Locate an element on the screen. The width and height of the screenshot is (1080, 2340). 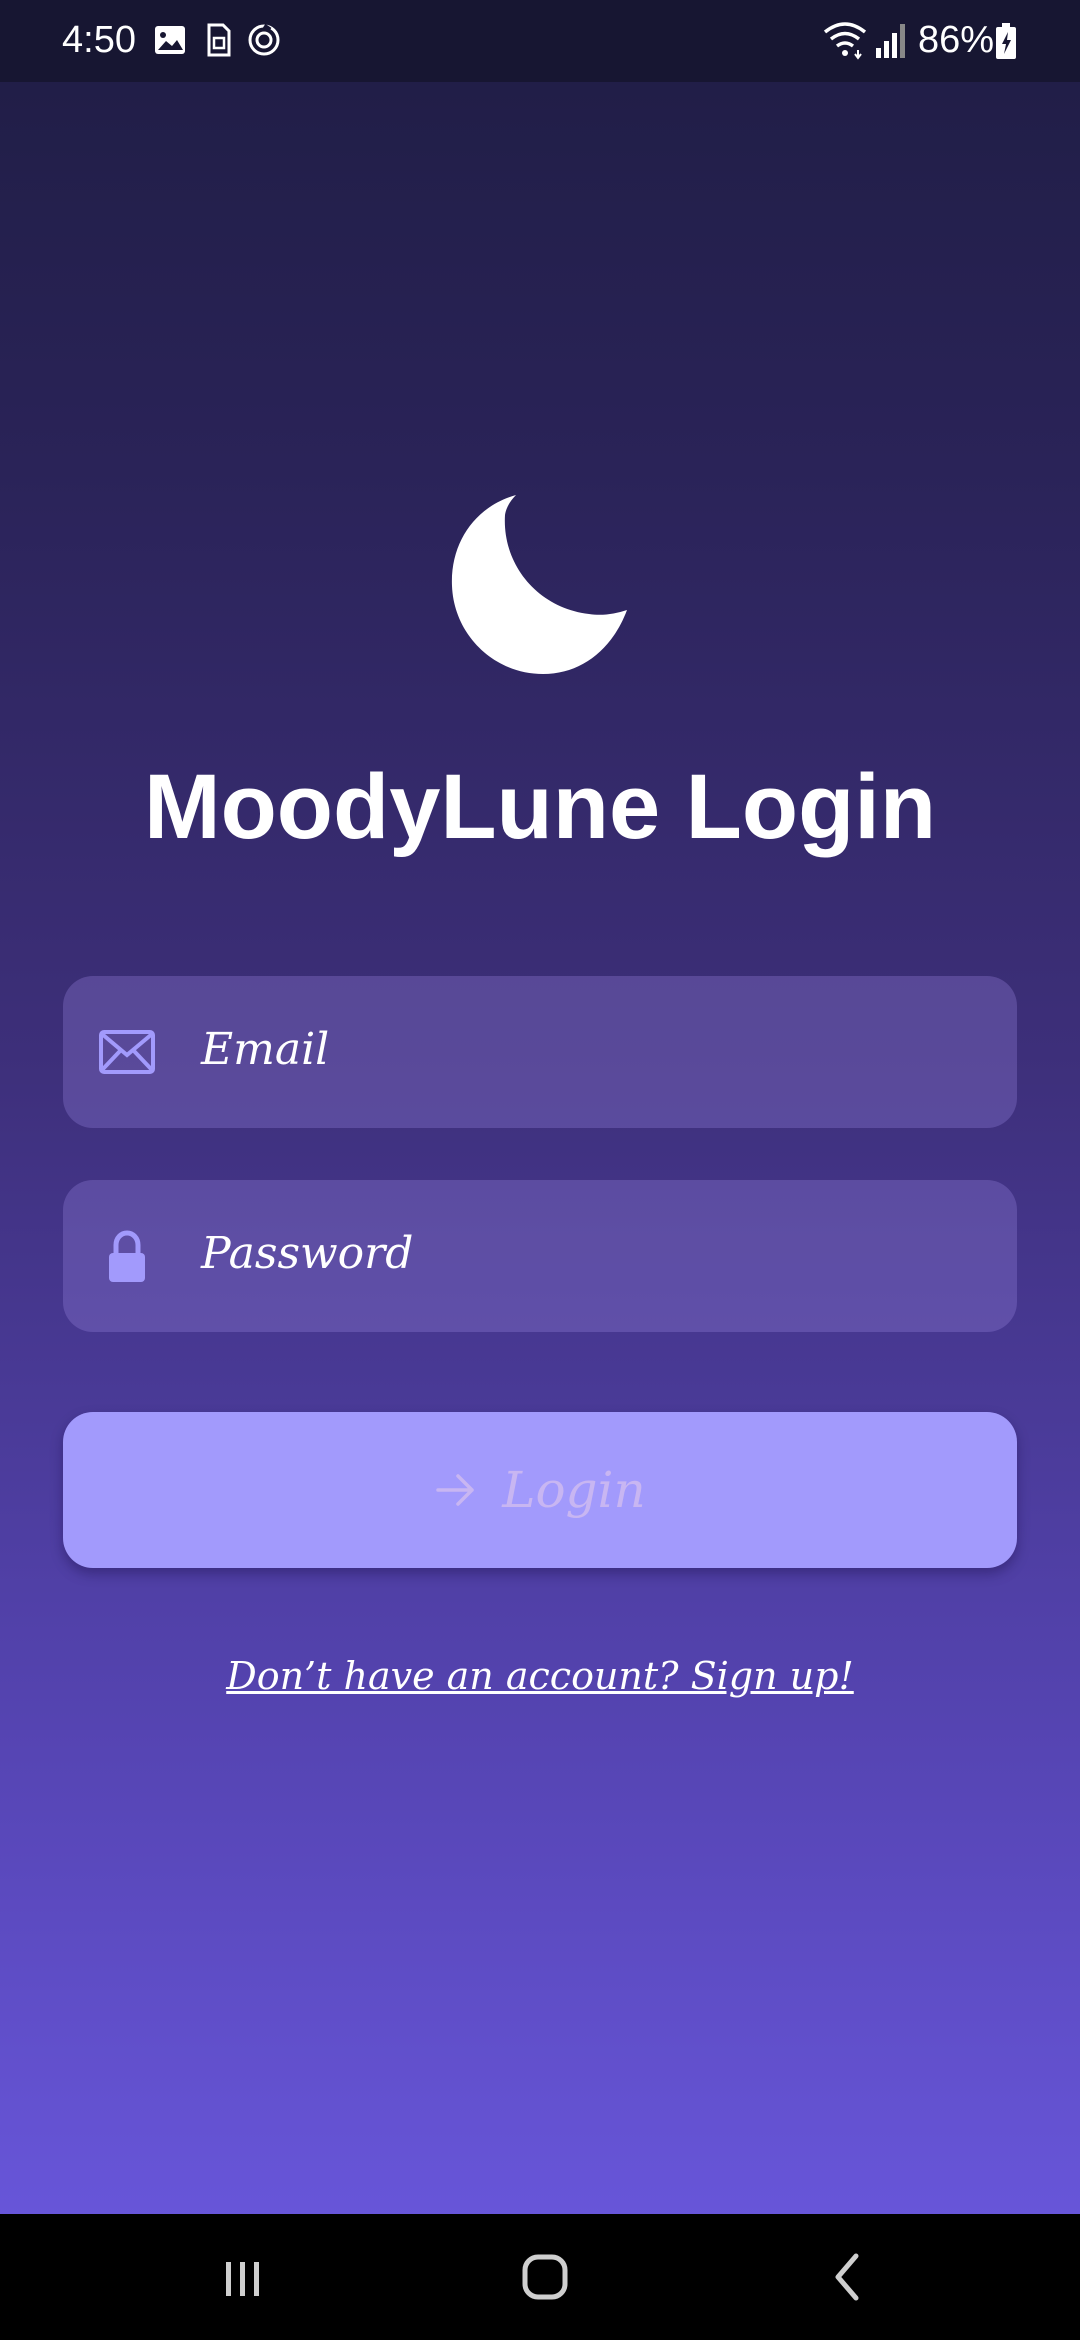
arrow-right-icon is located at coordinates (455, 1490).